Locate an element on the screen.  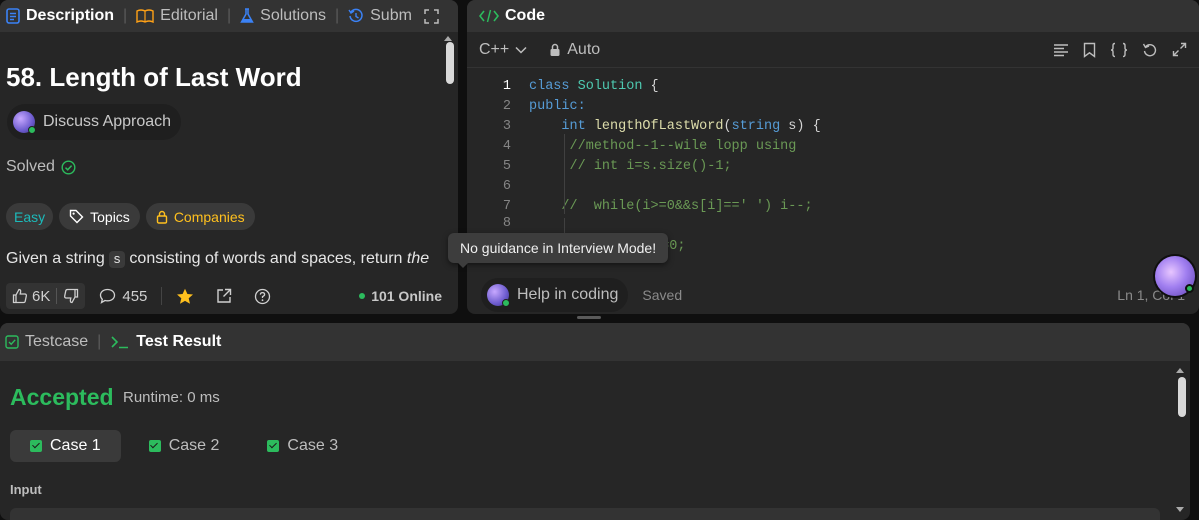
problem-actions-bar: 6K 455 101 Online is located at coordinates (229, 296).